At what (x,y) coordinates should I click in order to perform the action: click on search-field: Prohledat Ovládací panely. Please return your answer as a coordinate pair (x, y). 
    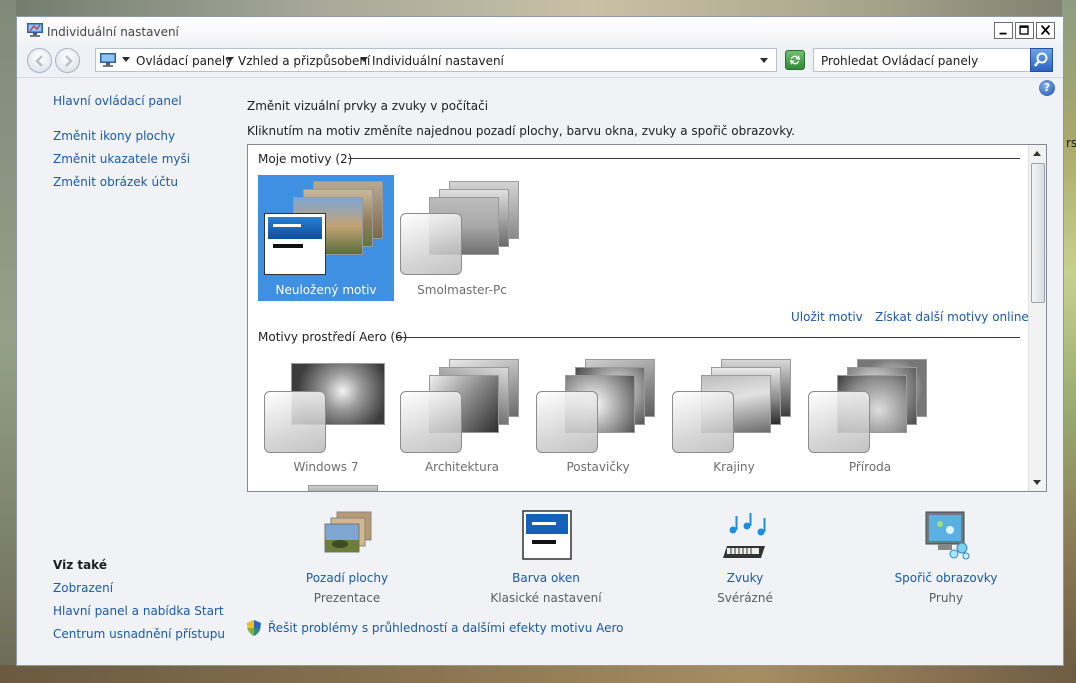
    Looking at the image, I should click on (933, 60).